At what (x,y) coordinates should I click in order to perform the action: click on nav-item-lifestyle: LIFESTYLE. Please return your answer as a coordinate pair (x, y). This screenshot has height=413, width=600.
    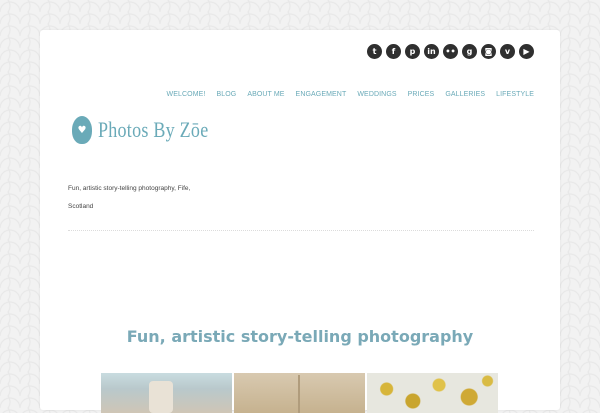
    Looking at the image, I should click on (515, 94).